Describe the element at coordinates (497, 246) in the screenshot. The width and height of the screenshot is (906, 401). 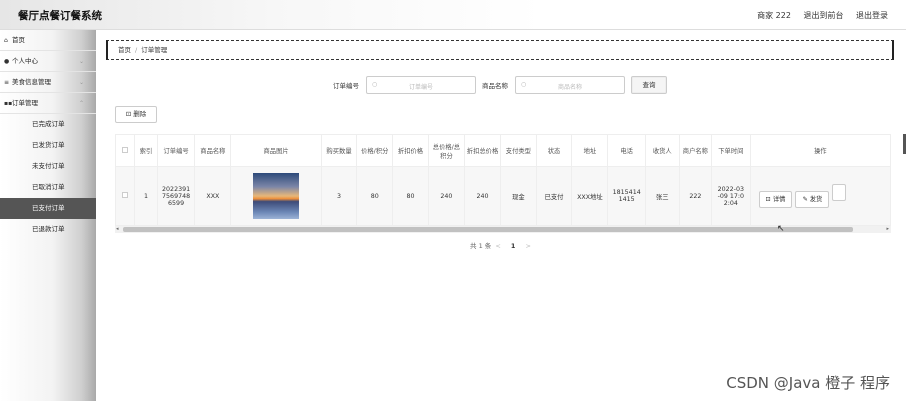
I see `prev-page-button: <` at that location.